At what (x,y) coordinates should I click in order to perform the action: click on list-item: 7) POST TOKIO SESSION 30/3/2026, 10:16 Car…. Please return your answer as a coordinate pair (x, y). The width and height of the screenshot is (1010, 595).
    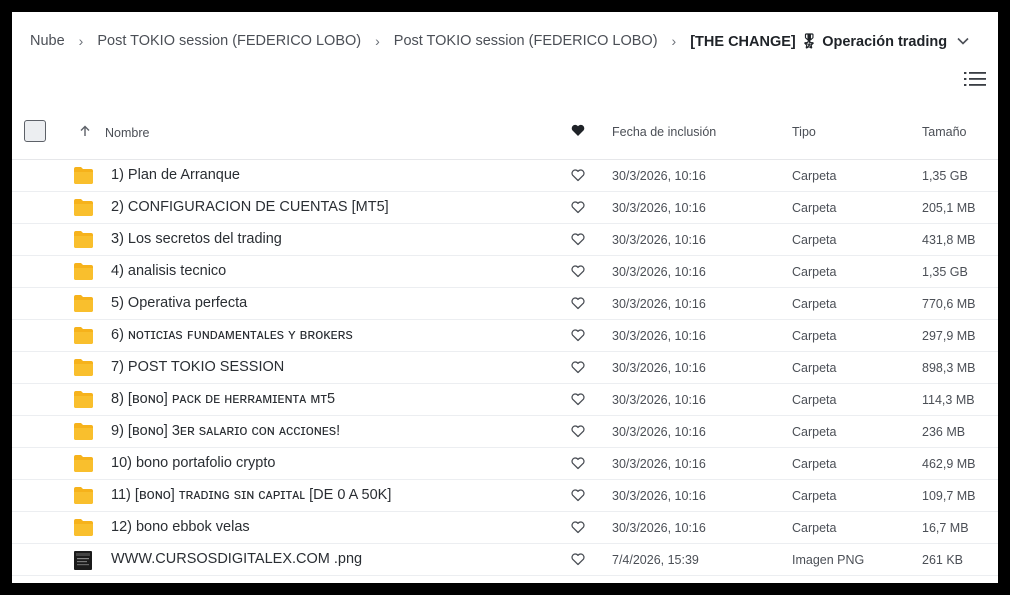
    Looking at the image, I should click on (505, 368).